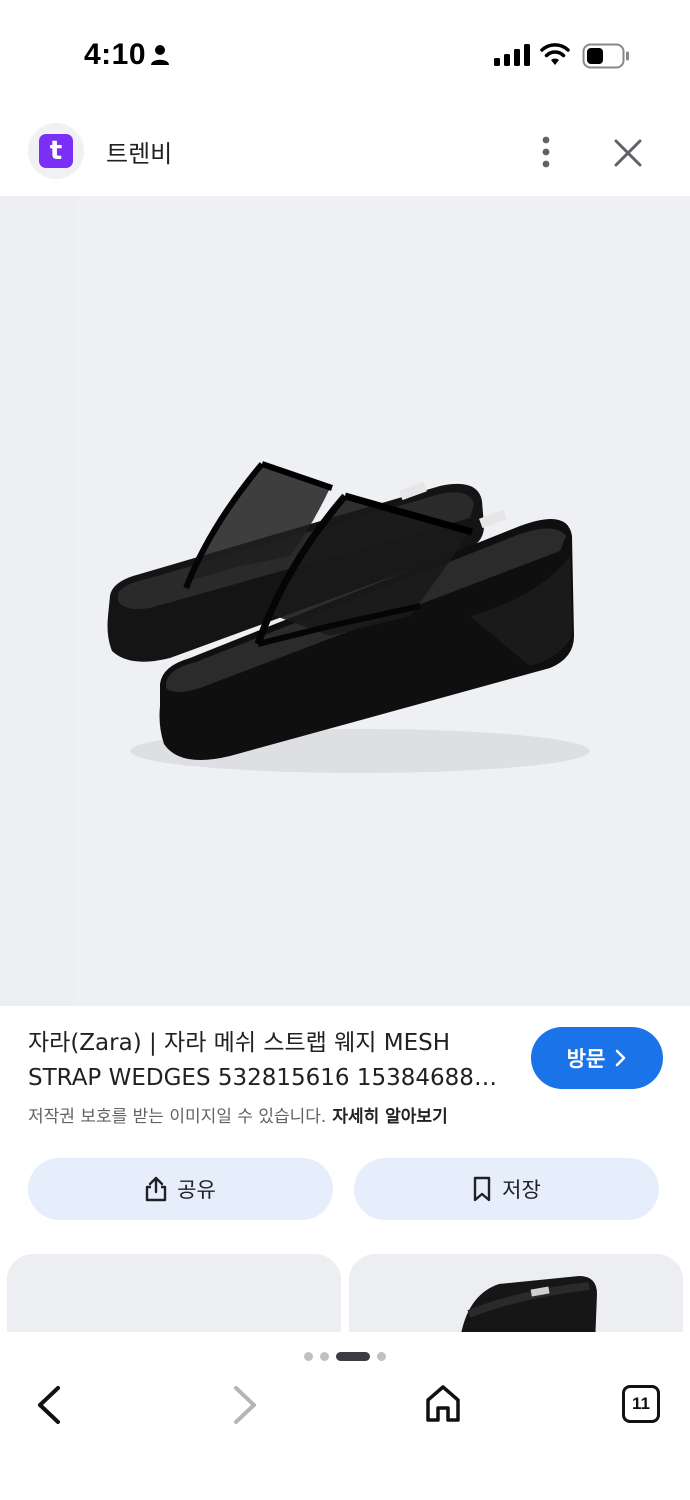 The width and height of the screenshot is (690, 1500). Describe the element at coordinates (177, 1117) in the screenshot. I see `copyright-text: 저작권 보호를 받는 이미지일 수 있습니다.` at that location.